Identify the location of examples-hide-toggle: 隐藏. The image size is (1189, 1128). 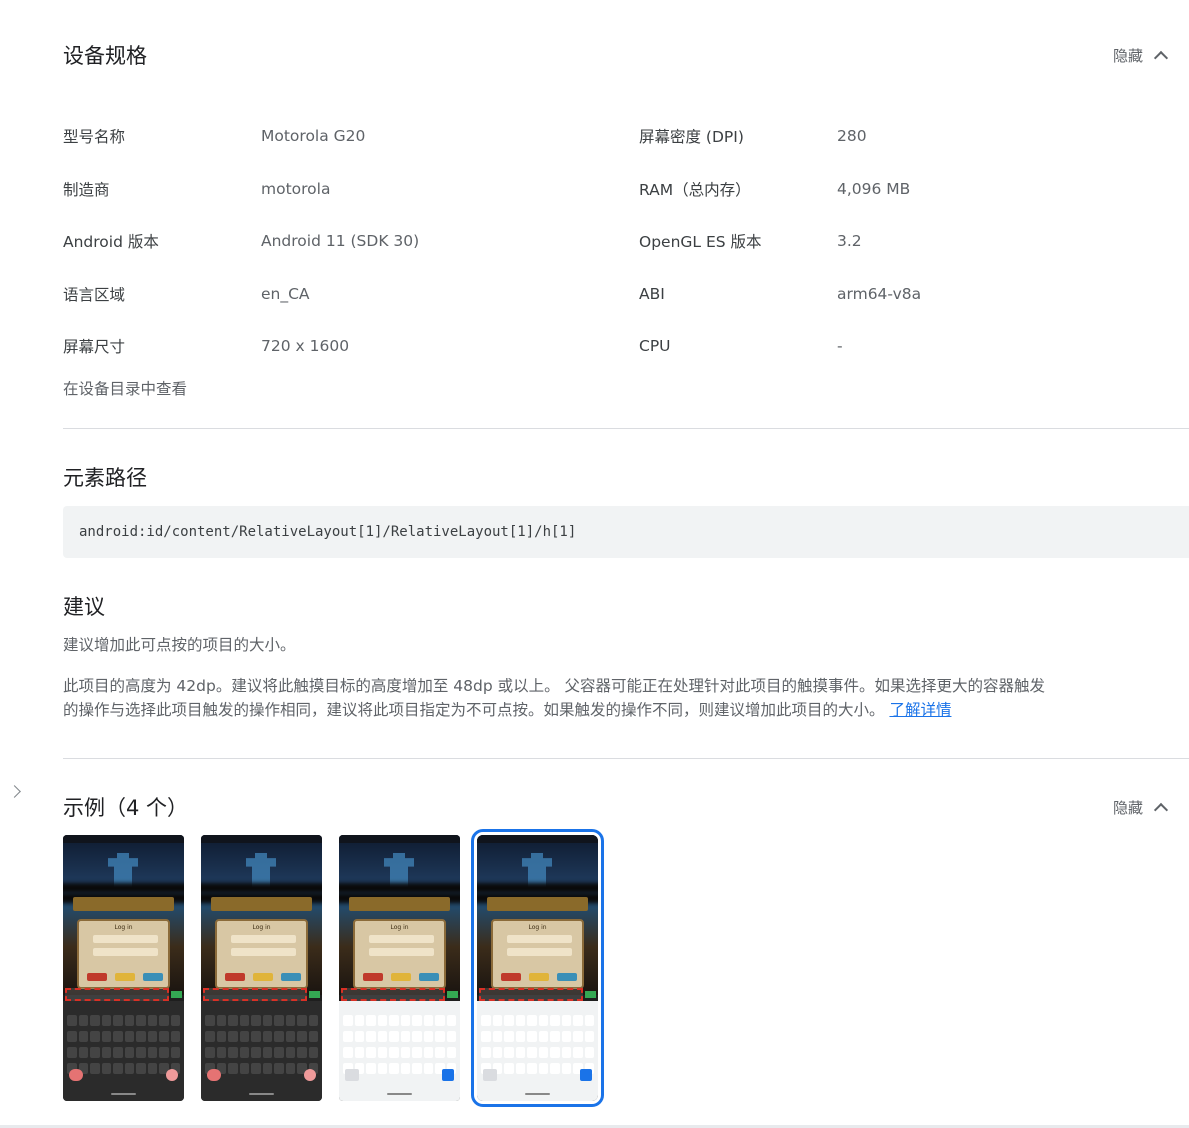
(1141, 807).